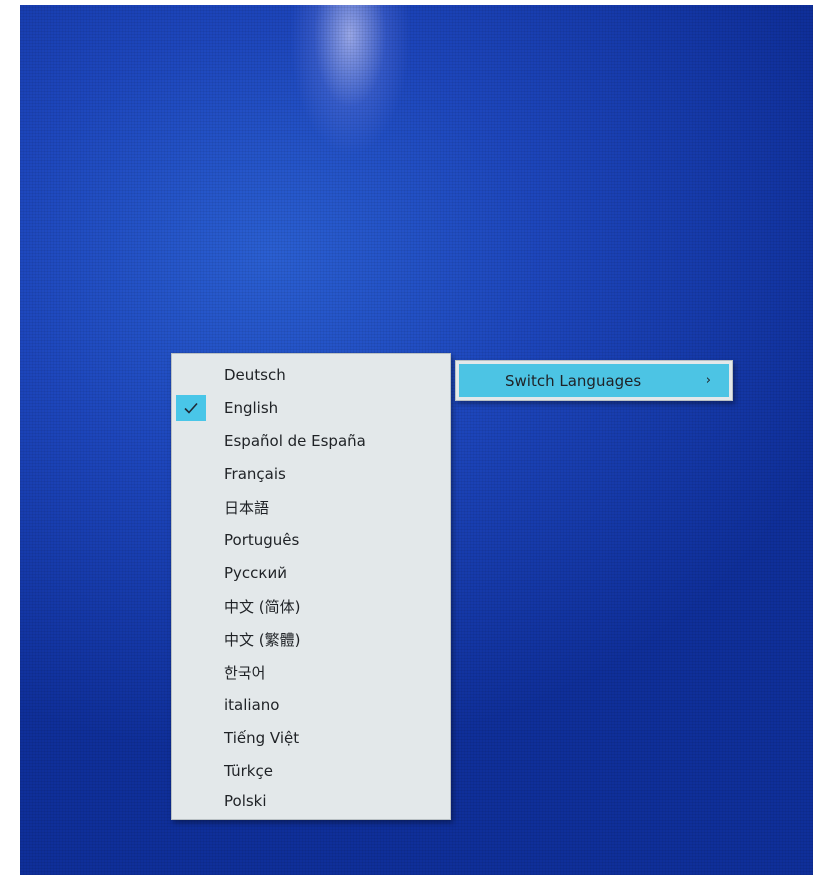 The image size is (828, 878). Describe the element at coordinates (311, 507) in the screenshot. I see `menu-item-japanese: 日本語` at that location.